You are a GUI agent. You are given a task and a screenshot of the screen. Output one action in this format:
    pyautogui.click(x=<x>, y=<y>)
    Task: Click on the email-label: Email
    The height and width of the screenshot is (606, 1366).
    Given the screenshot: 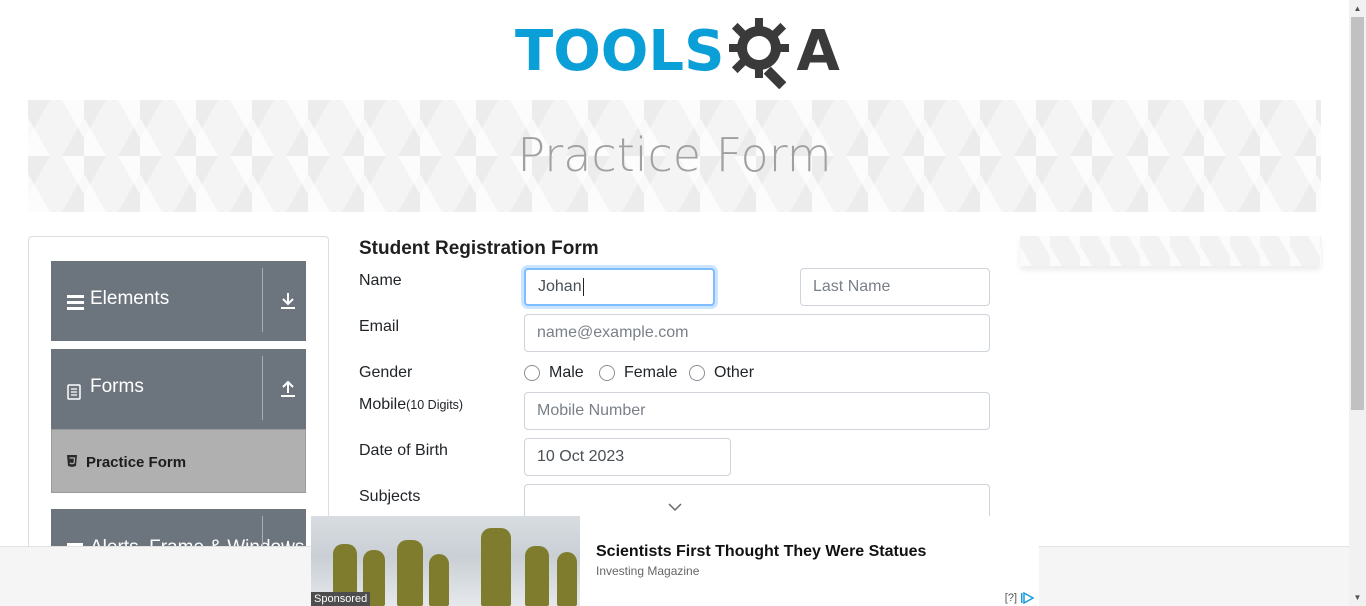 What is the action you would take?
    pyautogui.click(x=379, y=326)
    